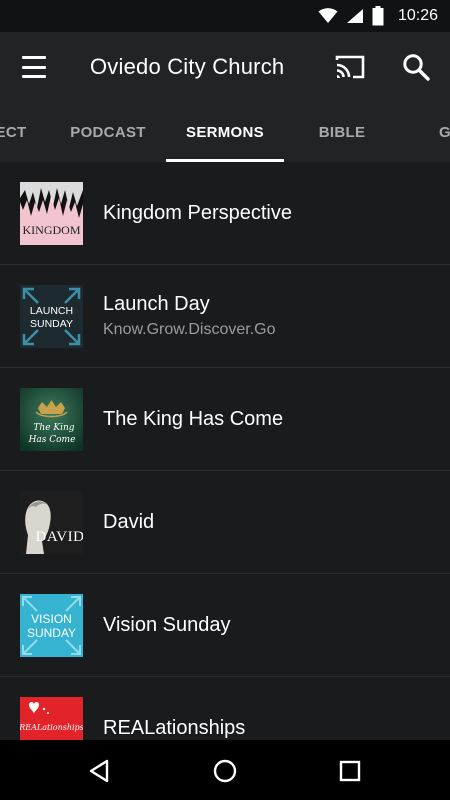 Image resolution: width=450 pixels, height=800 pixels. I want to click on sermon-title: The King Has Come, so click(193, 418).